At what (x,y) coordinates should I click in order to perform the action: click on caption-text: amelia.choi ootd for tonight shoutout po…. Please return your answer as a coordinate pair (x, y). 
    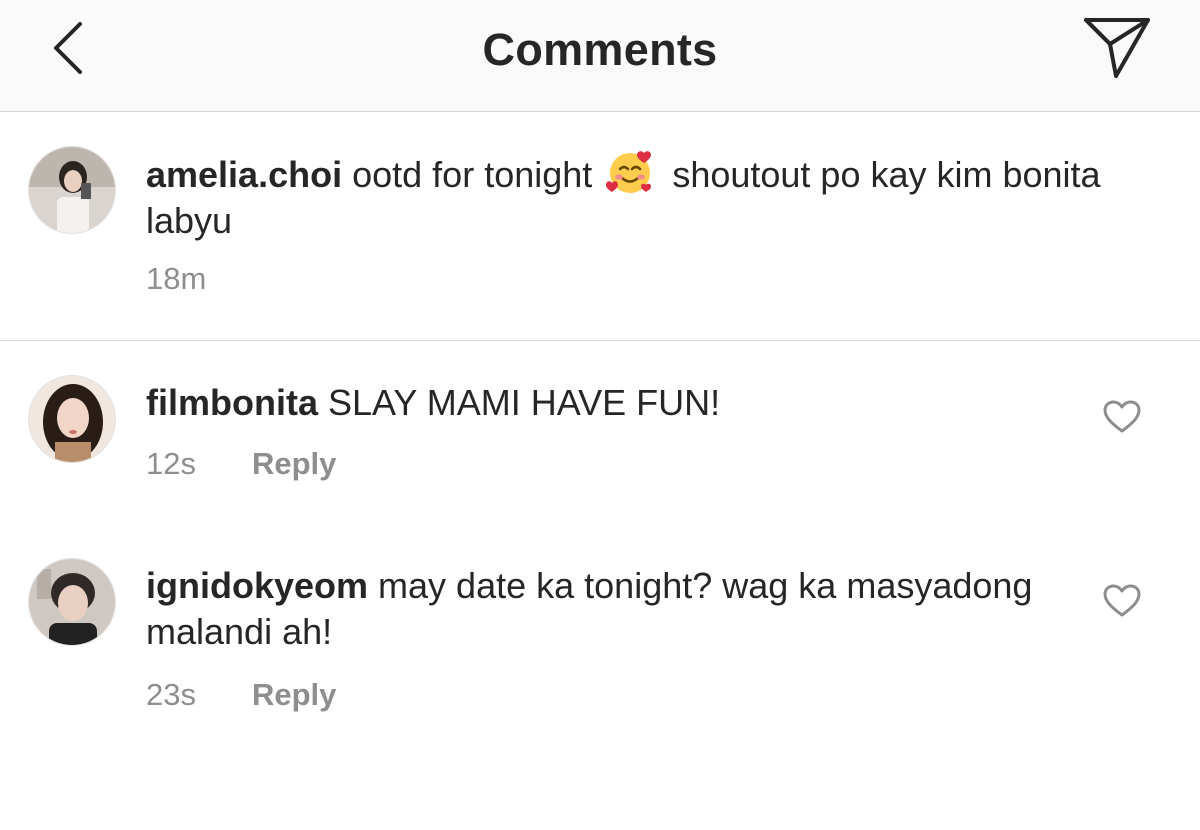
    Looking at the image, I should click on (651, 196).